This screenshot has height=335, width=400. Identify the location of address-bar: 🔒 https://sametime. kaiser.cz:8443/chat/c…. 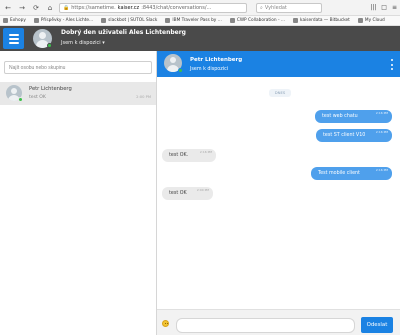
(153, 7).